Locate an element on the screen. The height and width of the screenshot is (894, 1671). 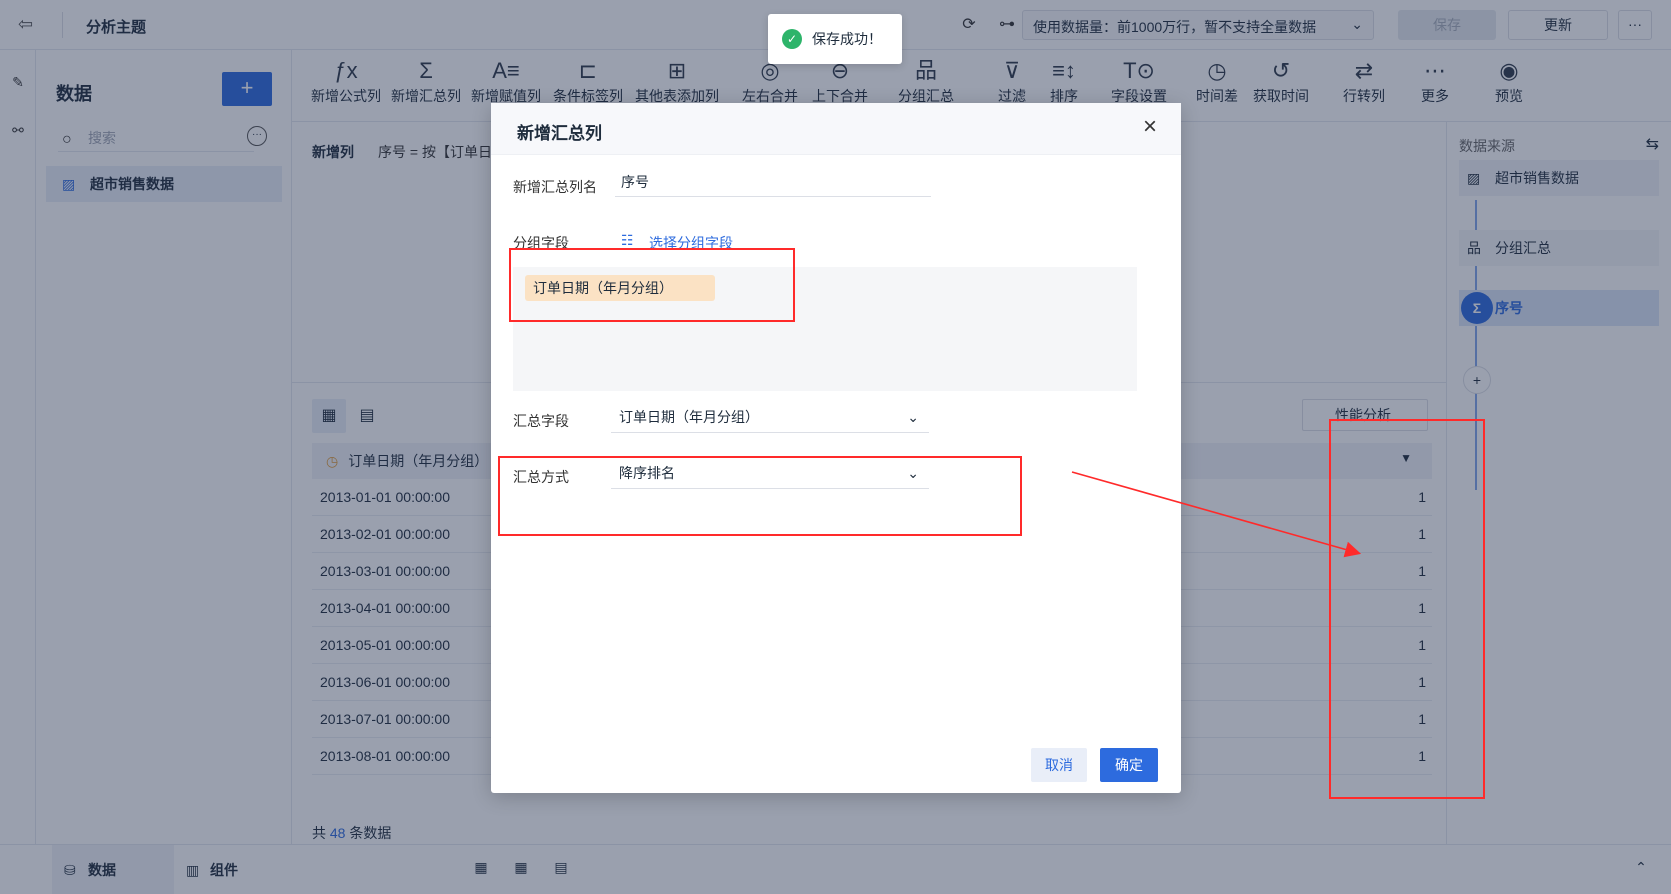
confirm-button: 确定 is located at coordinates (1129, 765).